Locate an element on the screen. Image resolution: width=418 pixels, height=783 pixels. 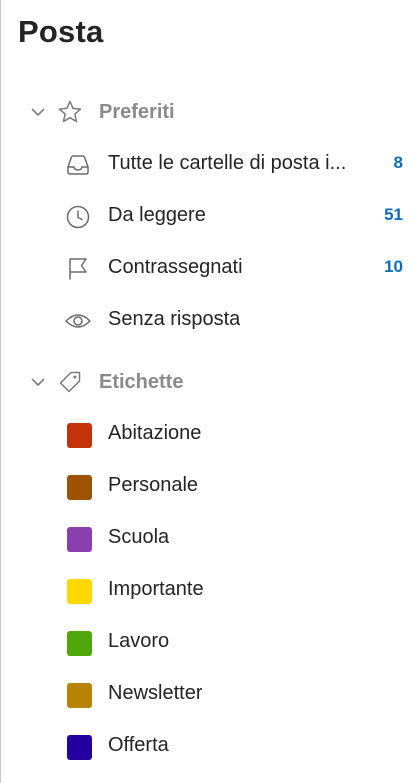
flag-icon is located at coordinates (78, 269).